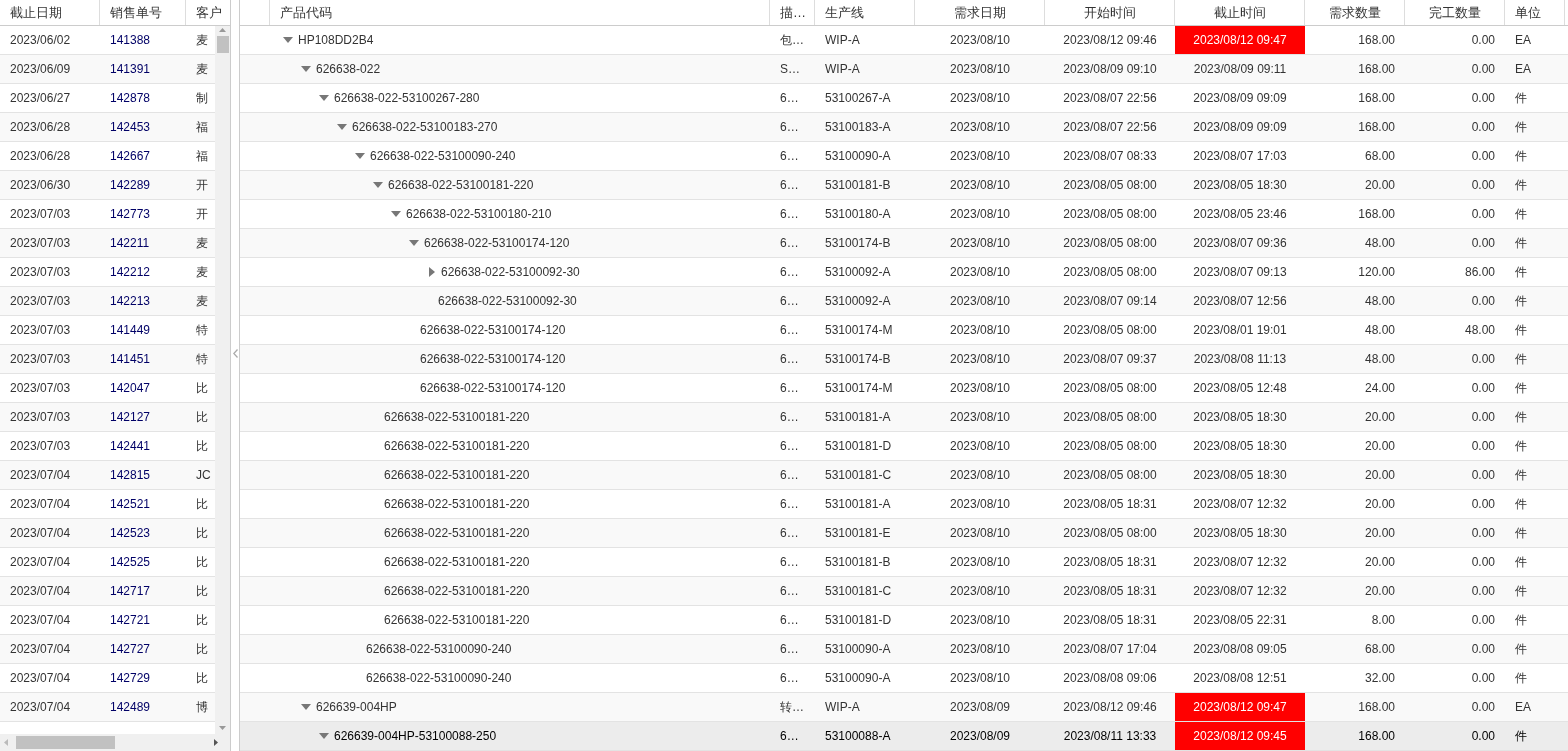 The width and height of the screenshot is (1568, 751). What do you see at coordinates (904, 40) in the screenshot?
I see `tree-row: HP108DD2B4 包… WIP-A 2023/08/10 2023/08/12 09:46 2023/08/12 09:47 168.00 0.00 EA` at bounding box center [904, 40].